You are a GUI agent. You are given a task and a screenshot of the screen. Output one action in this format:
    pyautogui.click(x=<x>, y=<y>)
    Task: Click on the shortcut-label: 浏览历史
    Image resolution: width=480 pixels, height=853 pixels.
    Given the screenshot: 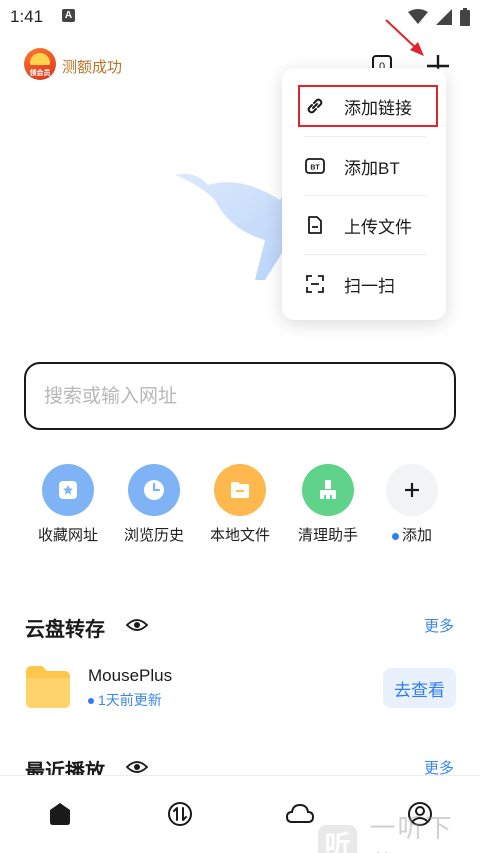 What is the action you would take?
    pyautogui.click(x=153, y=535)
    